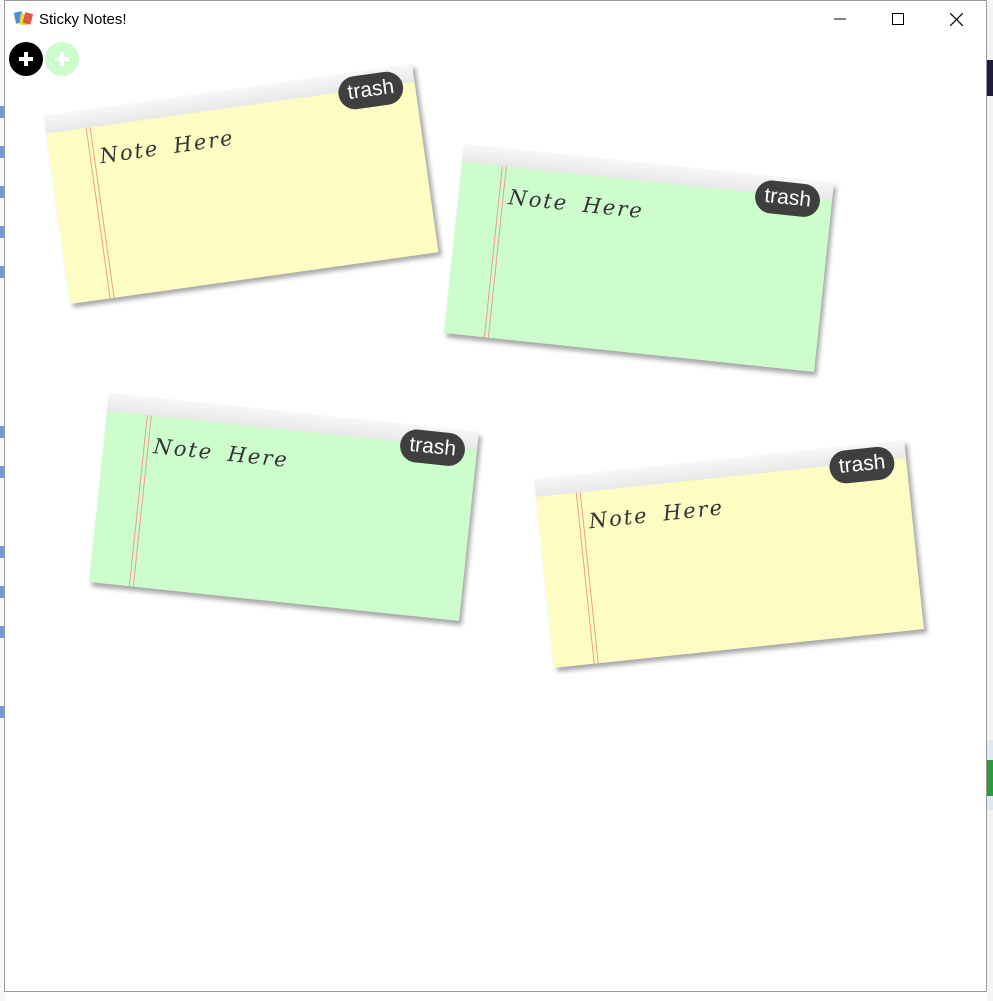 Image resolution: width=993 pixels, height=1001 pixels. I want to click on minimize-button, so click(840, 19).